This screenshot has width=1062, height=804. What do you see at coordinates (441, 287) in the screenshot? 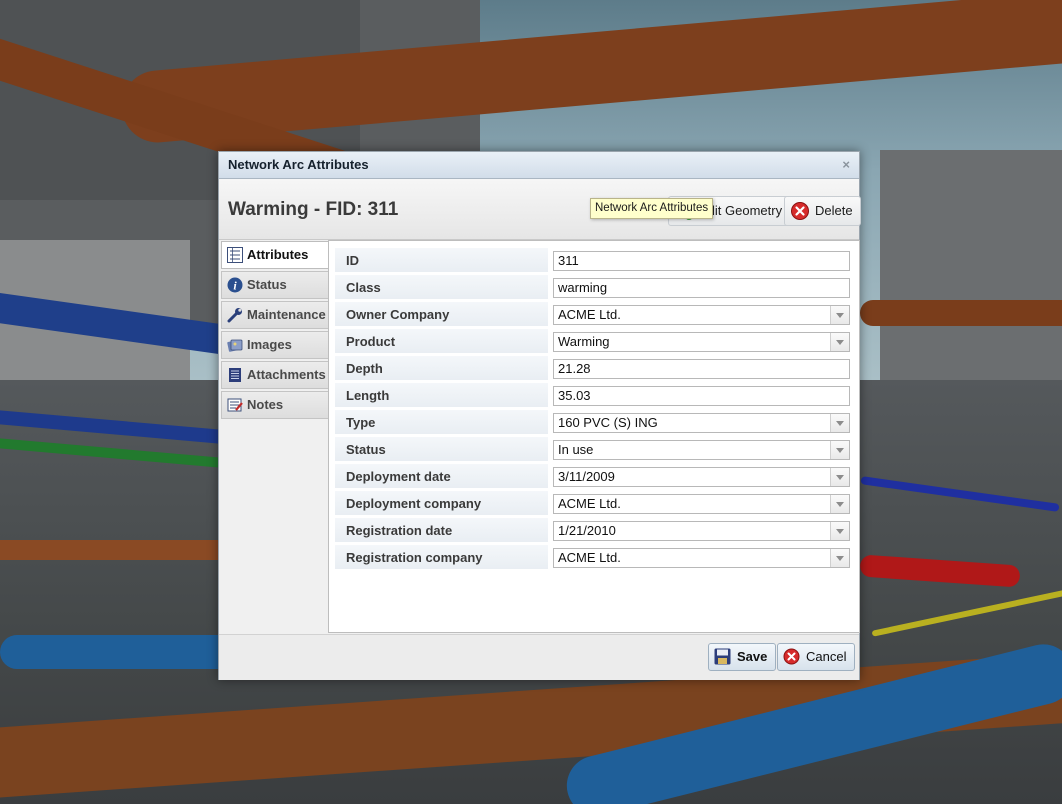
I see `field-label: Class` at bounding box center [441, 287].